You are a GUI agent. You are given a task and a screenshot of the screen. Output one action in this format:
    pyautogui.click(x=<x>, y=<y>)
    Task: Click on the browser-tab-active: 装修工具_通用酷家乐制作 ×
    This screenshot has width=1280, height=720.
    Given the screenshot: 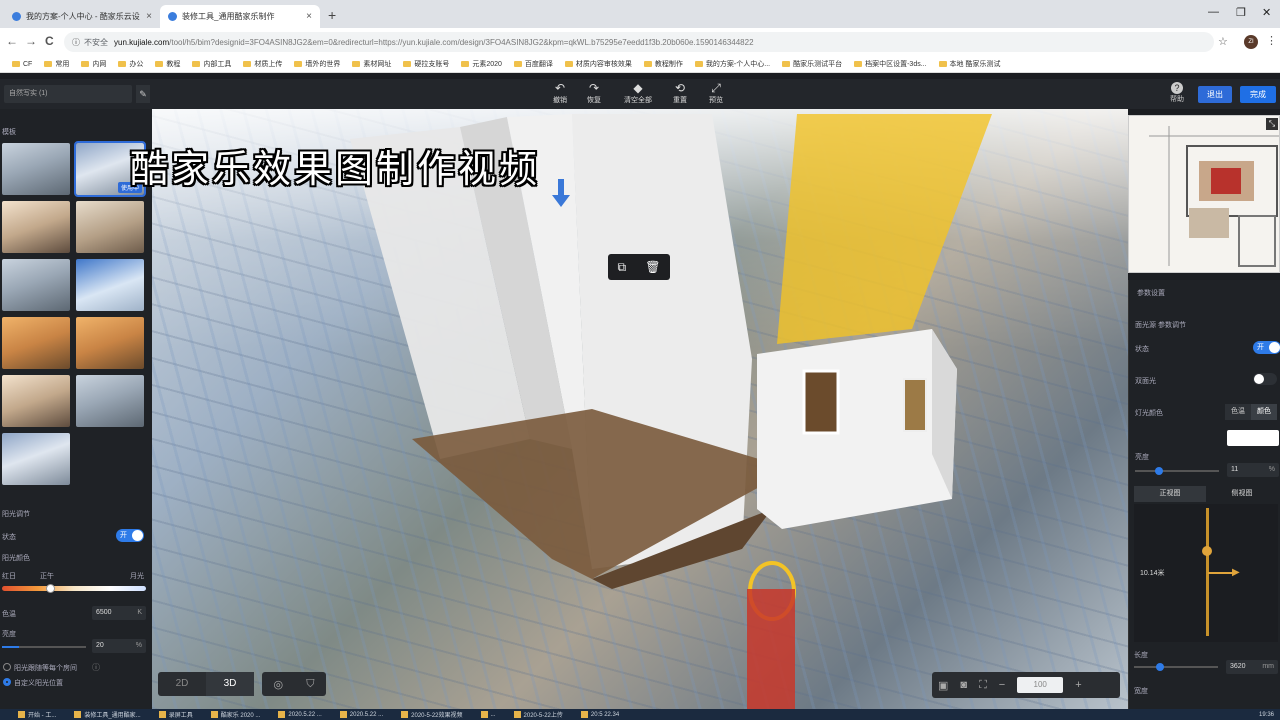 What is the action you would take?
    pyautogui.click(x=240, y=16)
    